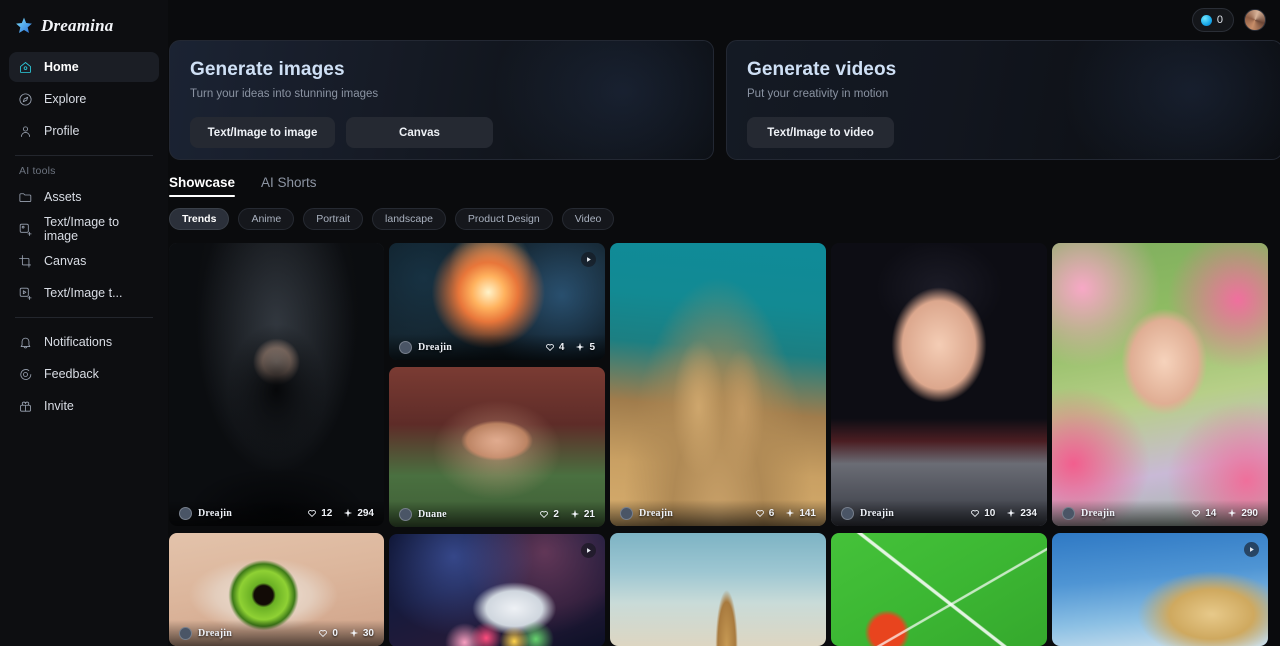  Describe the element at coordinates (1028, 513) in the screenshot. I see `star-value: 234` at that location.